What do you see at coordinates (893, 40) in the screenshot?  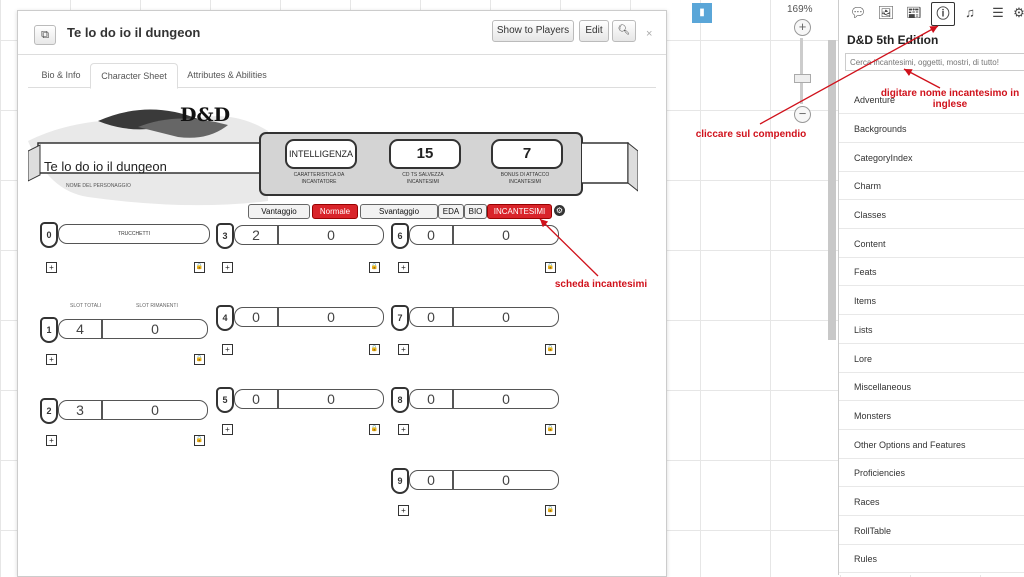 I see `compendium-title: D&D 5th Edition` at bounding box center [893, 40].